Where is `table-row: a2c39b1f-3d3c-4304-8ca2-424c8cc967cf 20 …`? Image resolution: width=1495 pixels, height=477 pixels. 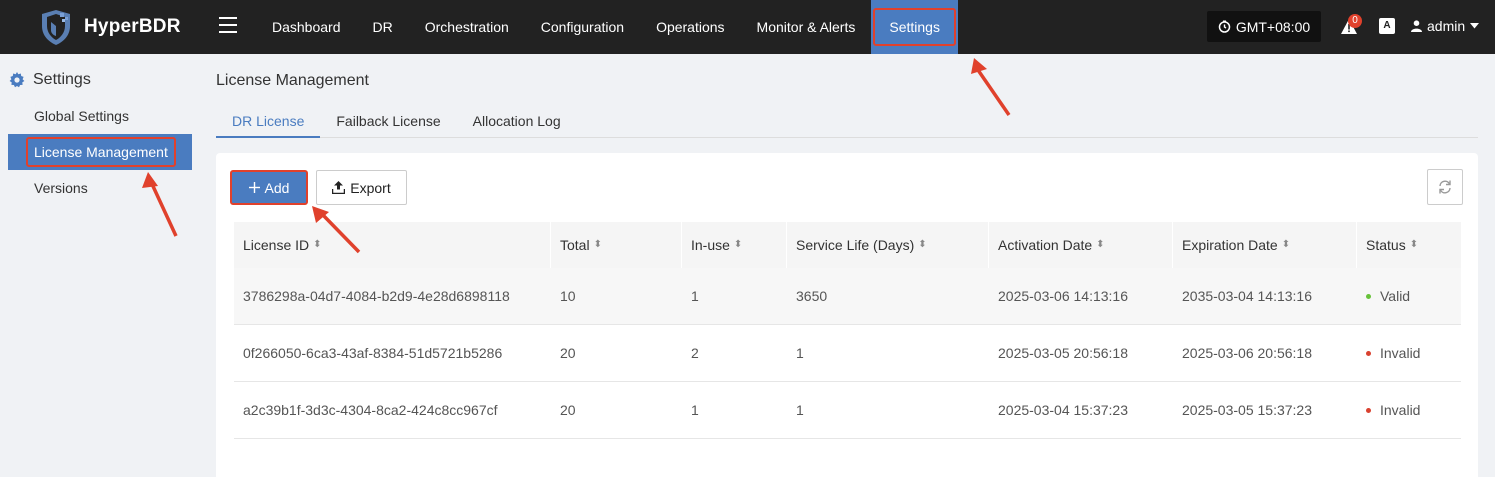
table-row: a2c39b1f-3d3c-4304-8ca2-424c8cc967cf 20 … is located at coordinates (847, 410).